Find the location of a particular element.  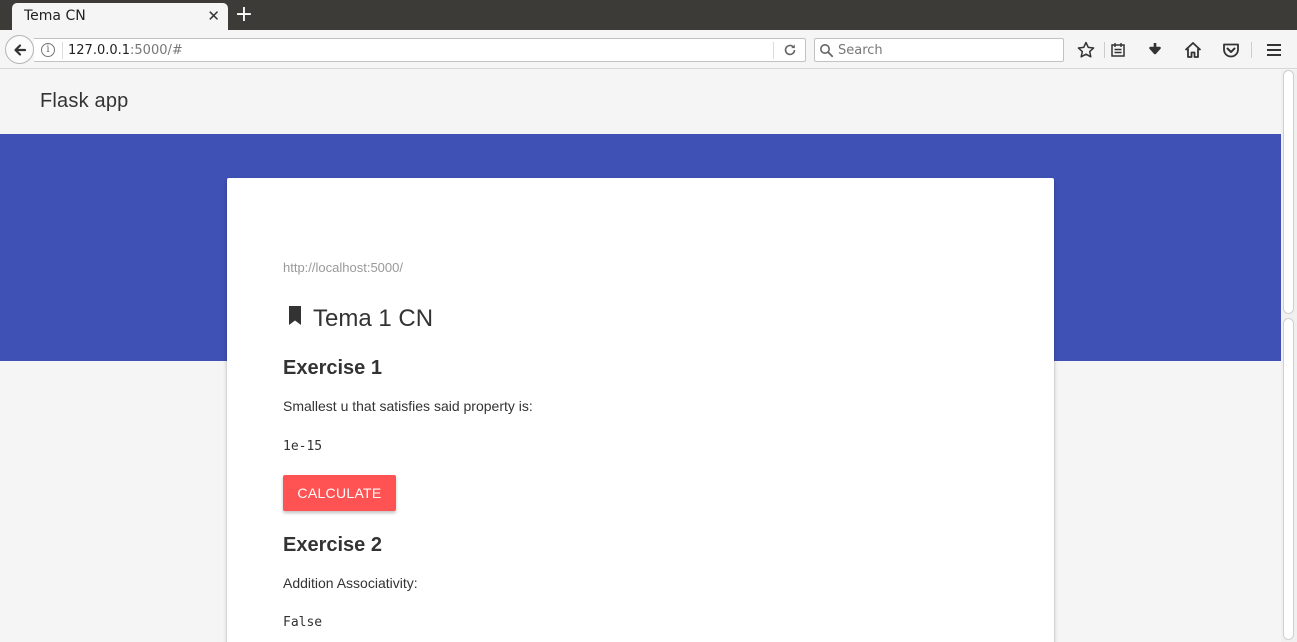

download-icon is located at coordinates (1155, 50).